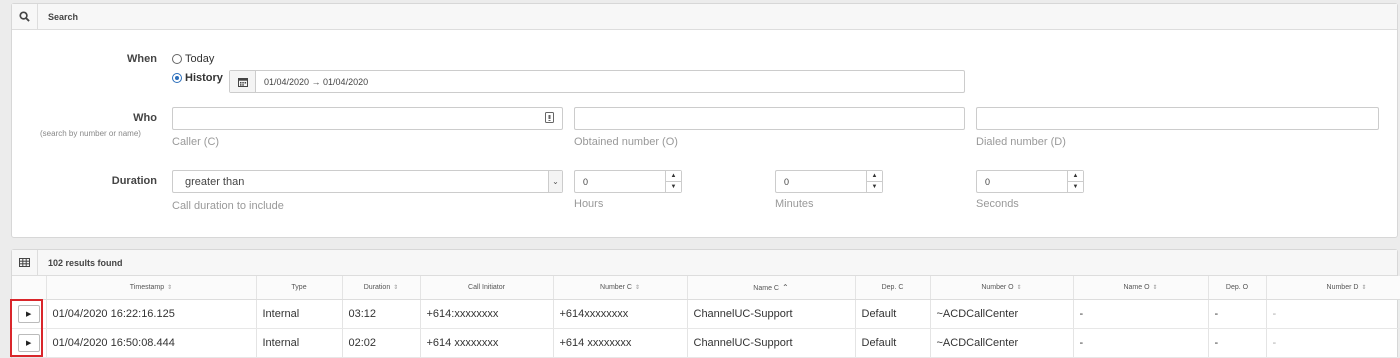  I want to click on date-range-value: 01/04/2020 → 01/04/2020, so click(316, 81).